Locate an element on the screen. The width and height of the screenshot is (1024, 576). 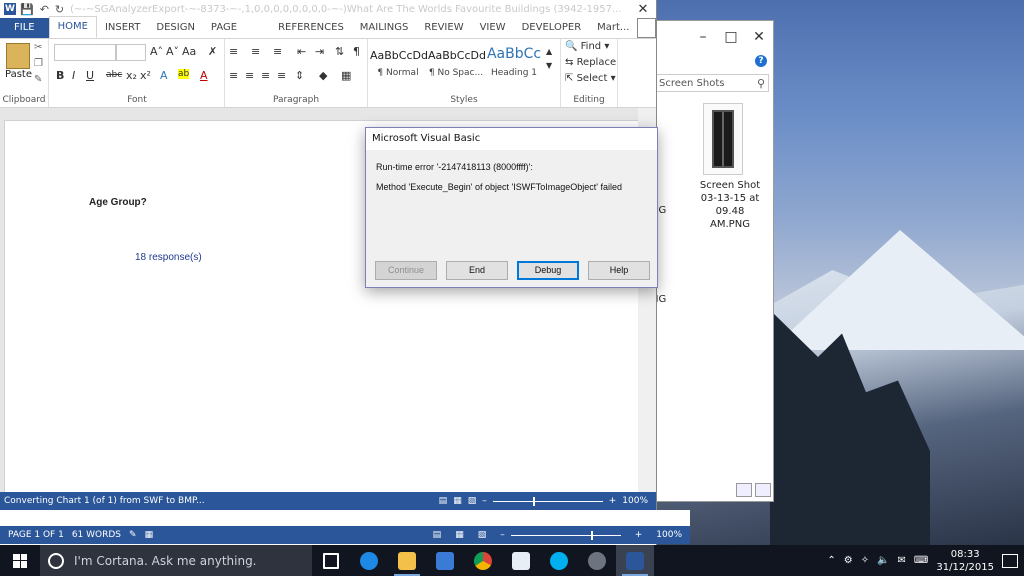
message-icon: ✉ is located at coordinates (902, 560).